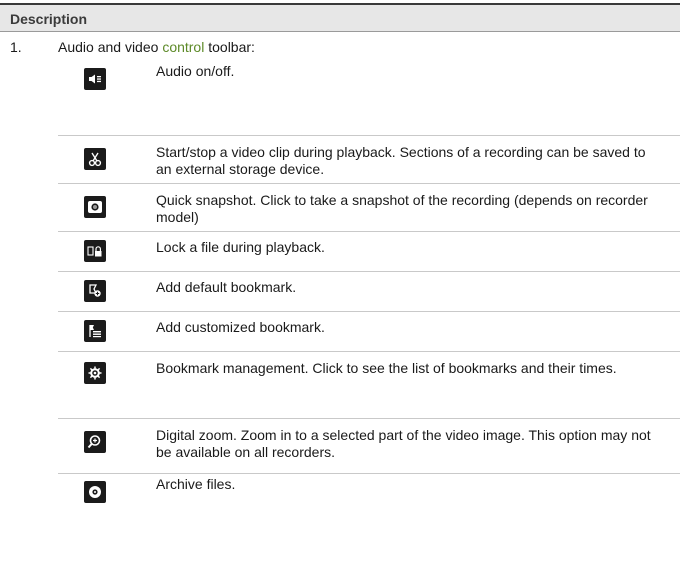 Image resolution: width=680 pixels, height=568 pixels. Describe the element at coordinates (369, 251) in the screenshot. I see `toolbar-row-lock: Lock a file during playback.` at that location.